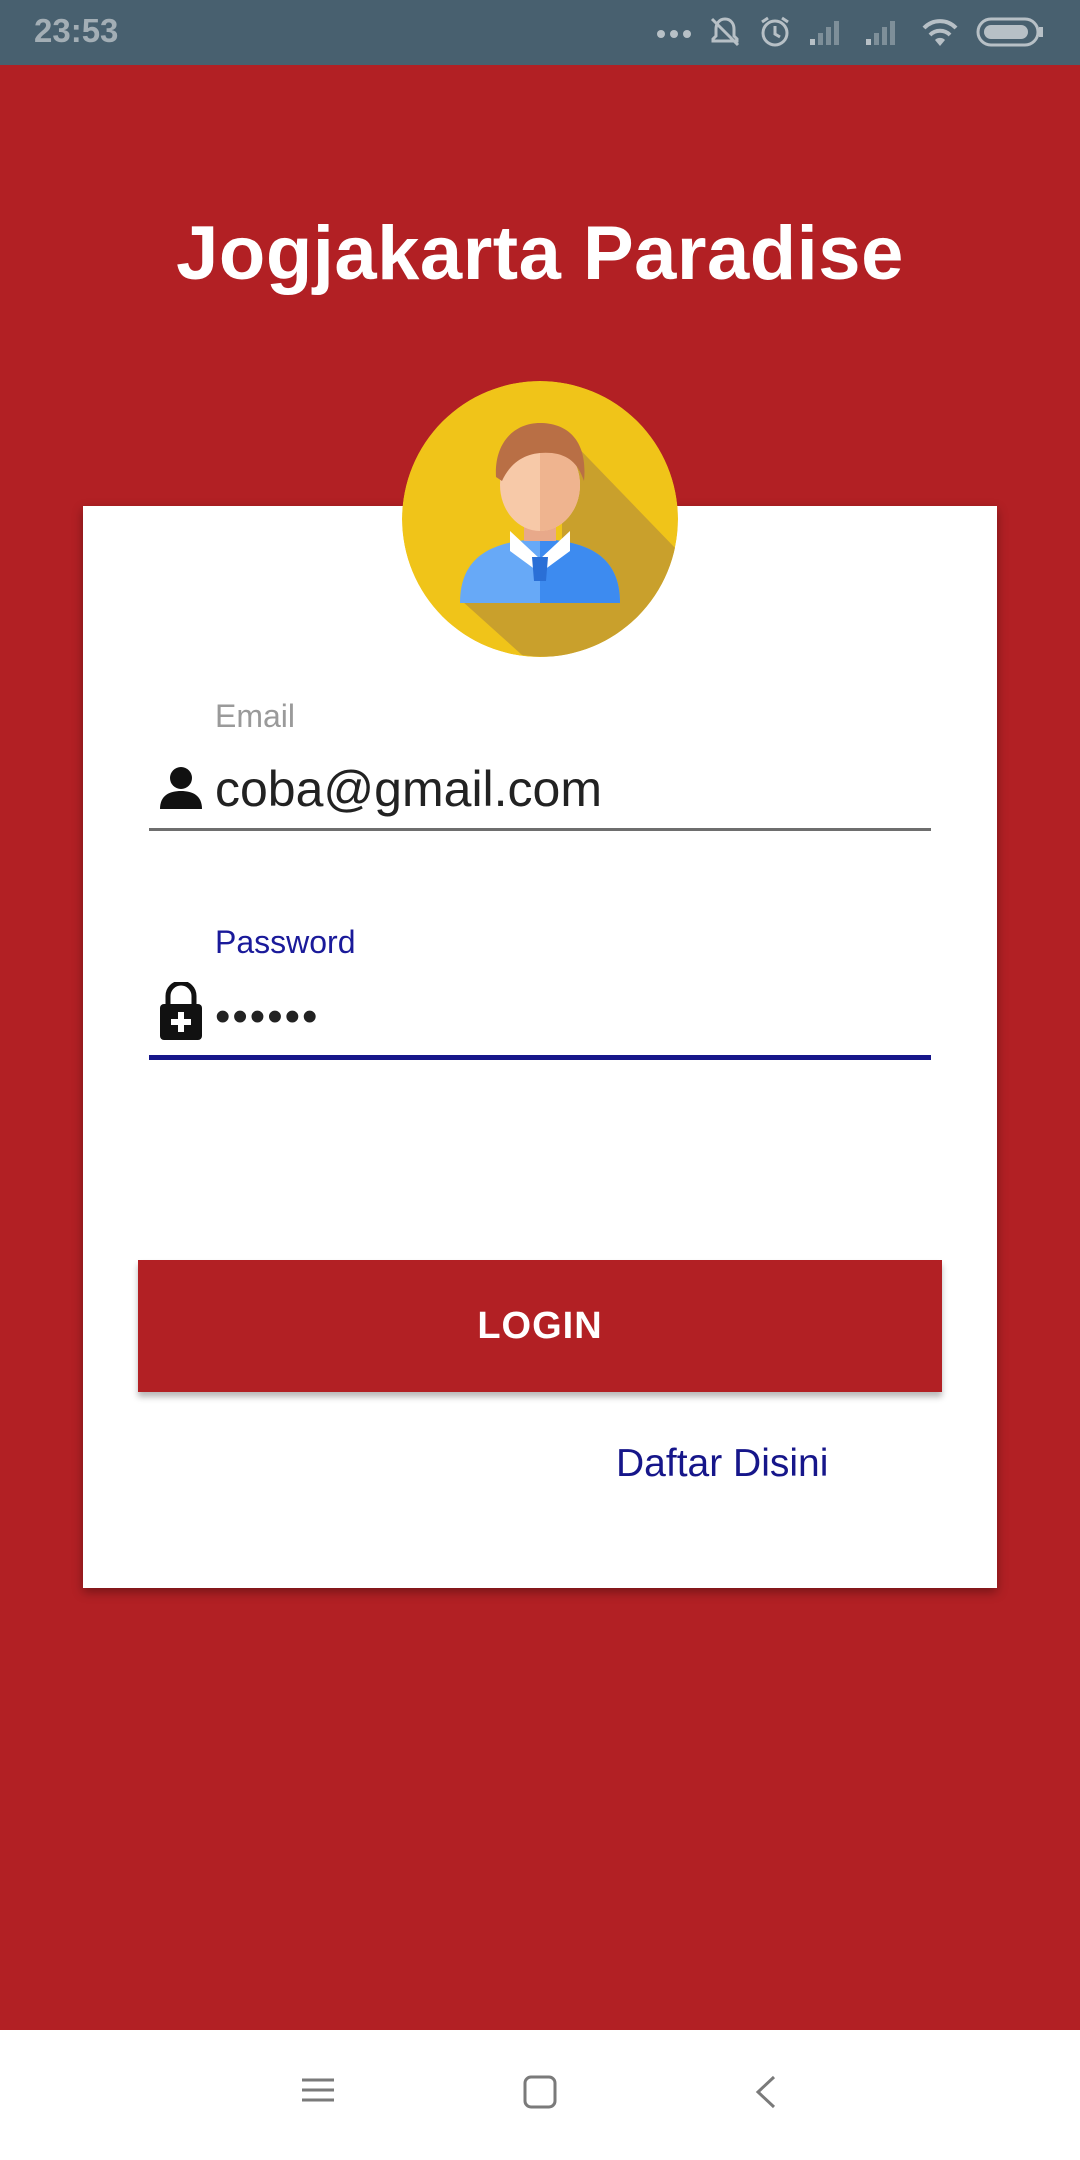 This screenshot has width=1080, height=2160. Describe the element at coordinates (181, 790) in the screenshot. I see `person-icon` at that location.